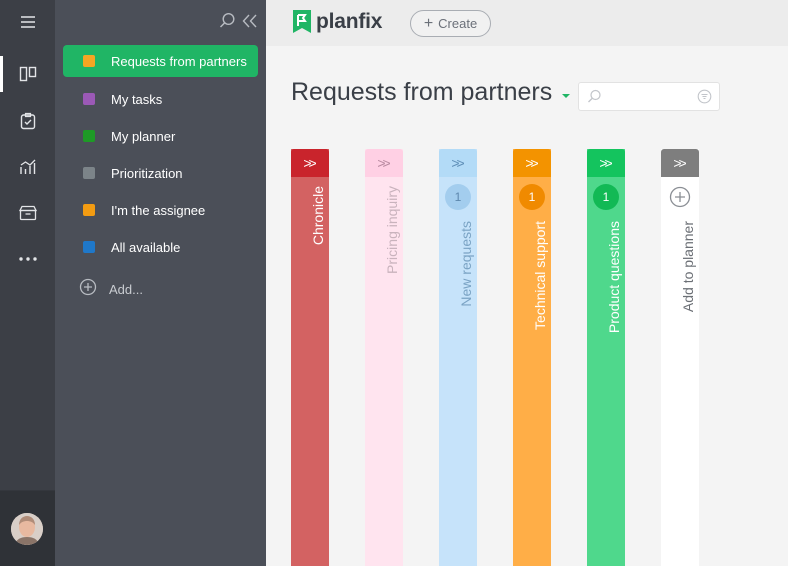  Describe the element at coordinates (527, 23) in the screenshot. I see `top-bar: planfix + Create` at that location.